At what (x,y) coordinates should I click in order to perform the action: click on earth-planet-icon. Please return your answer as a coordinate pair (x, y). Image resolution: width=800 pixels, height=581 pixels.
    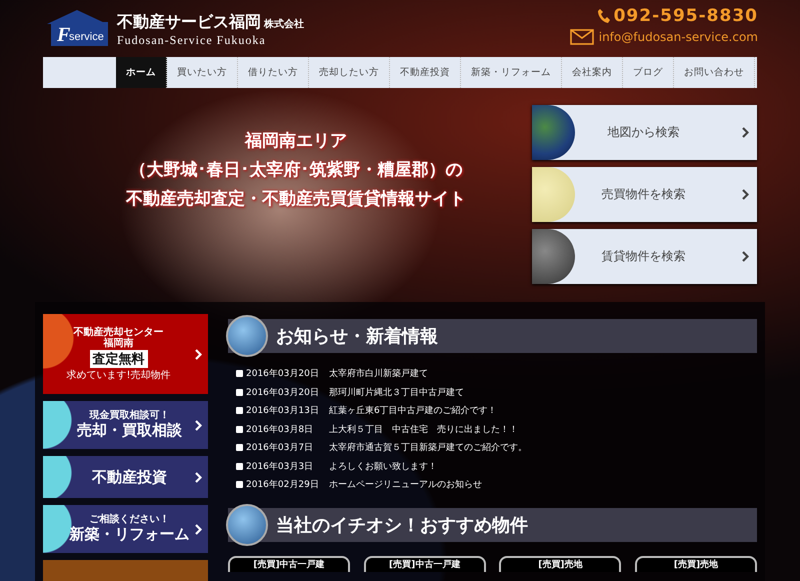
    Looking at the image, I should click on (553, 132).